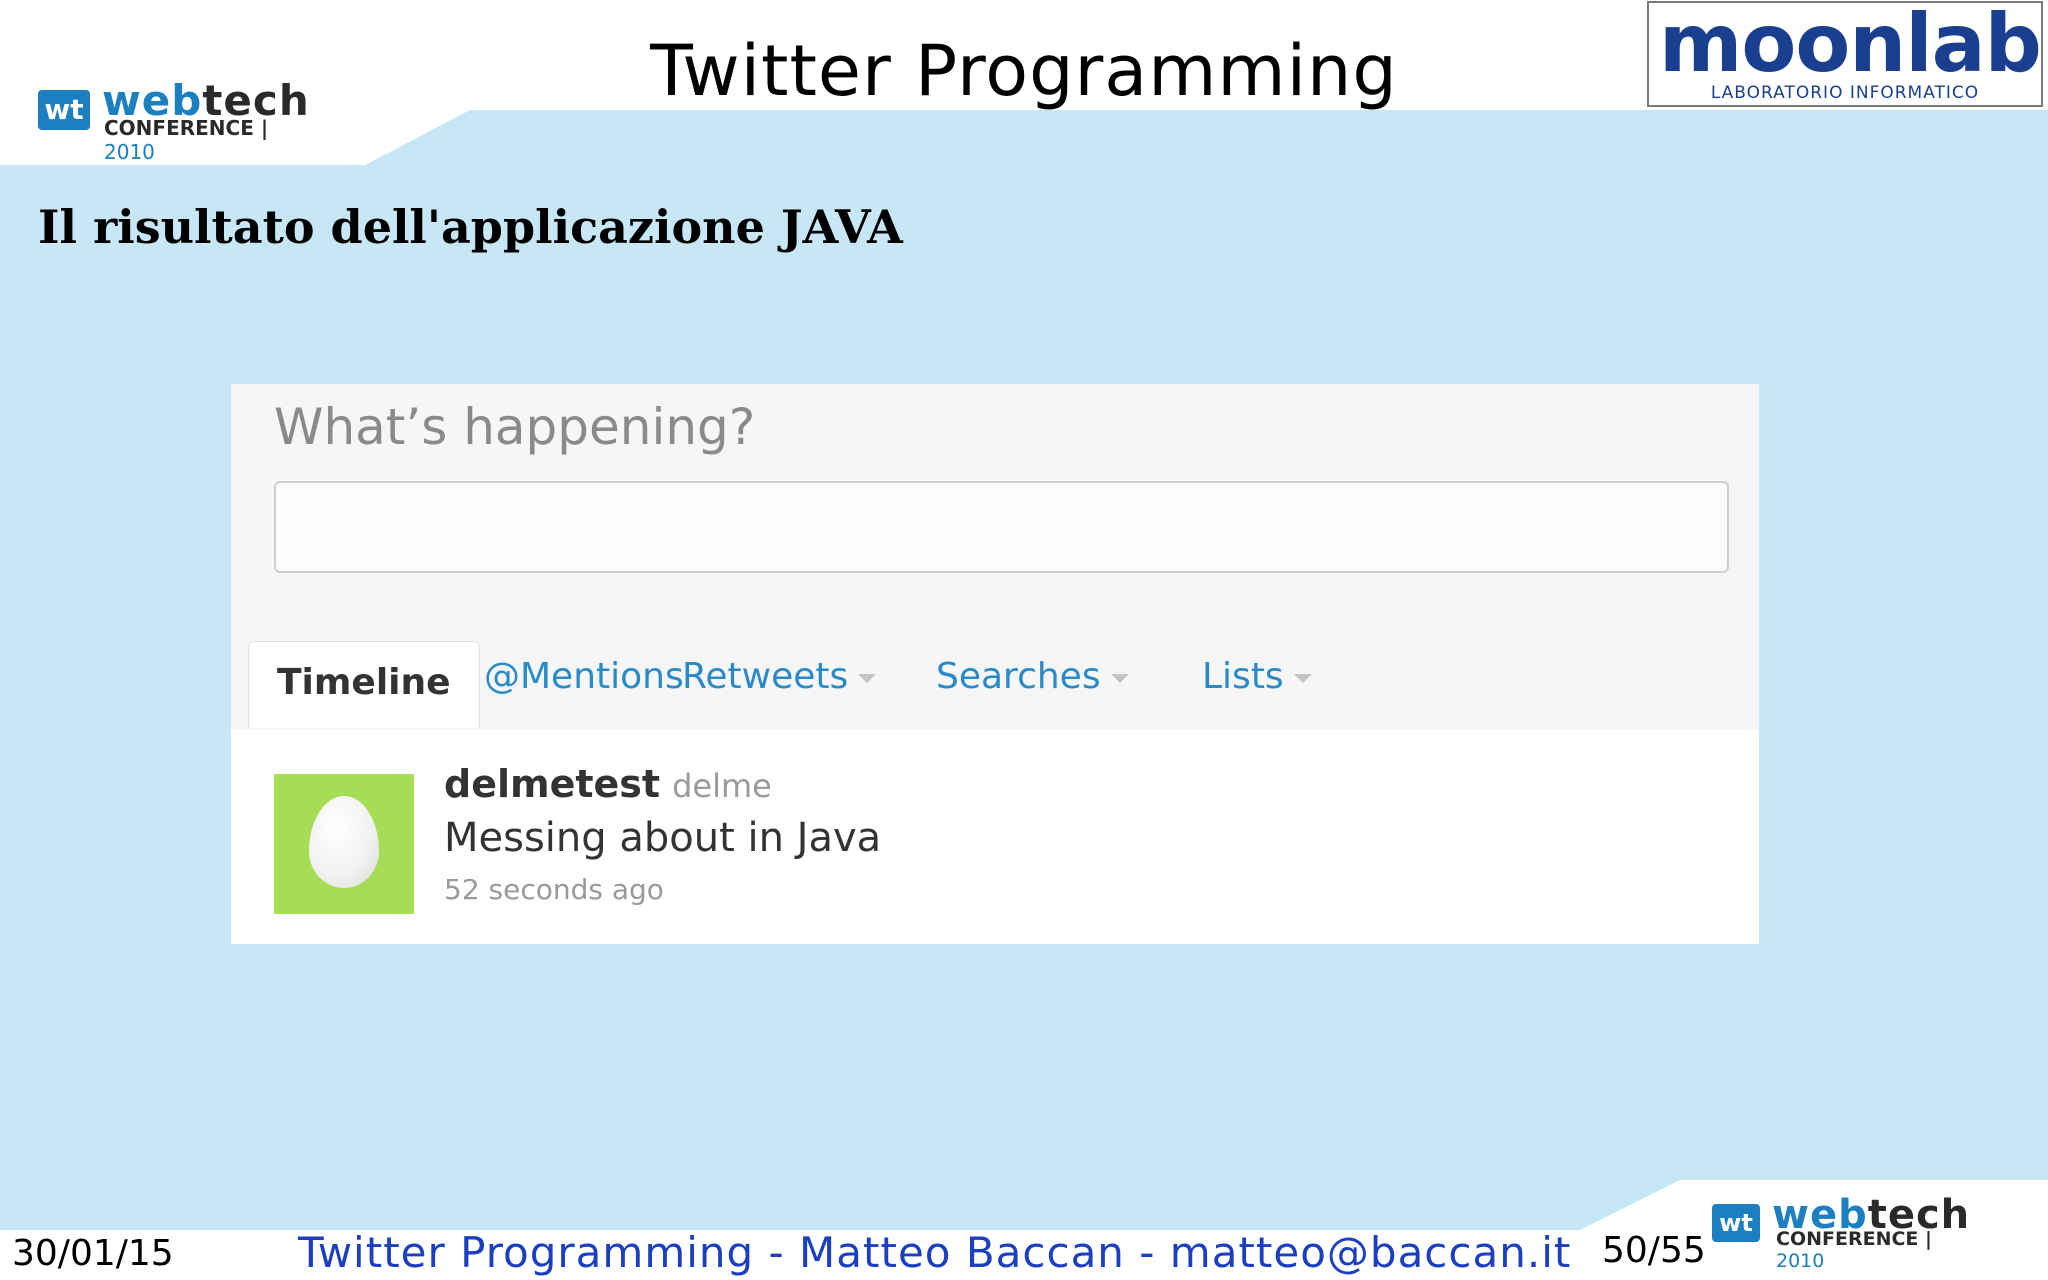  I want to click on whats-happening-prompt: What’s happening?, so click(515, 427).